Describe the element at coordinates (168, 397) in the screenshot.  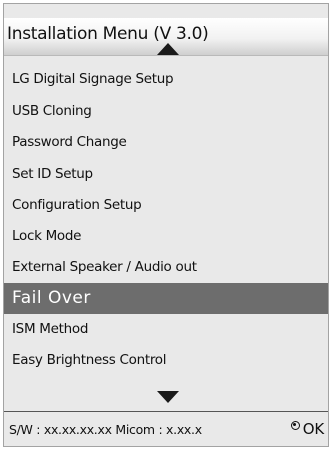
I see `scroll-down-arrow-icon` at that location.